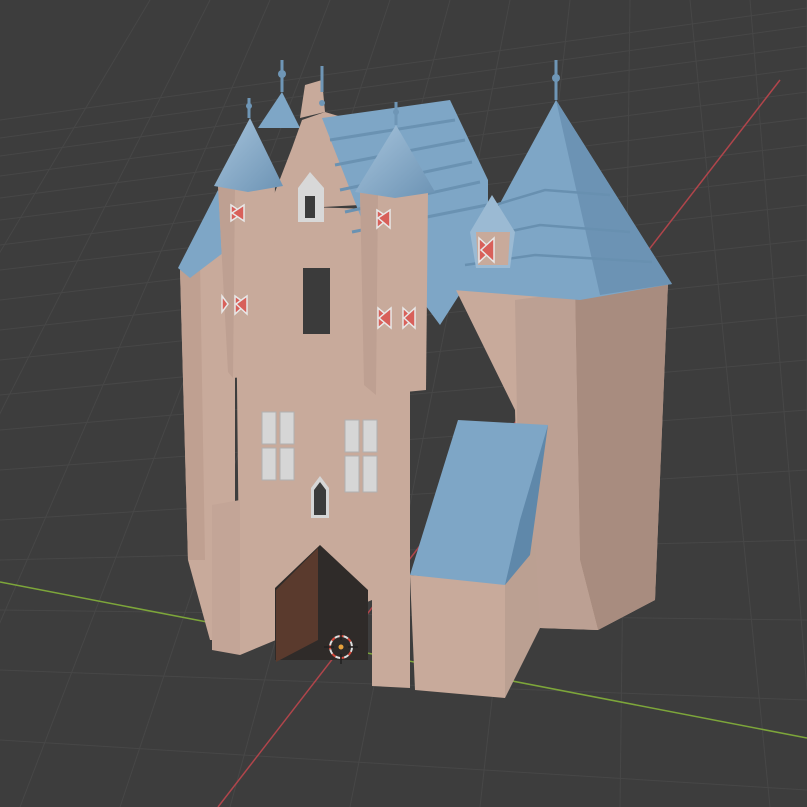  I want to click on upper-window, so click(316, 301).